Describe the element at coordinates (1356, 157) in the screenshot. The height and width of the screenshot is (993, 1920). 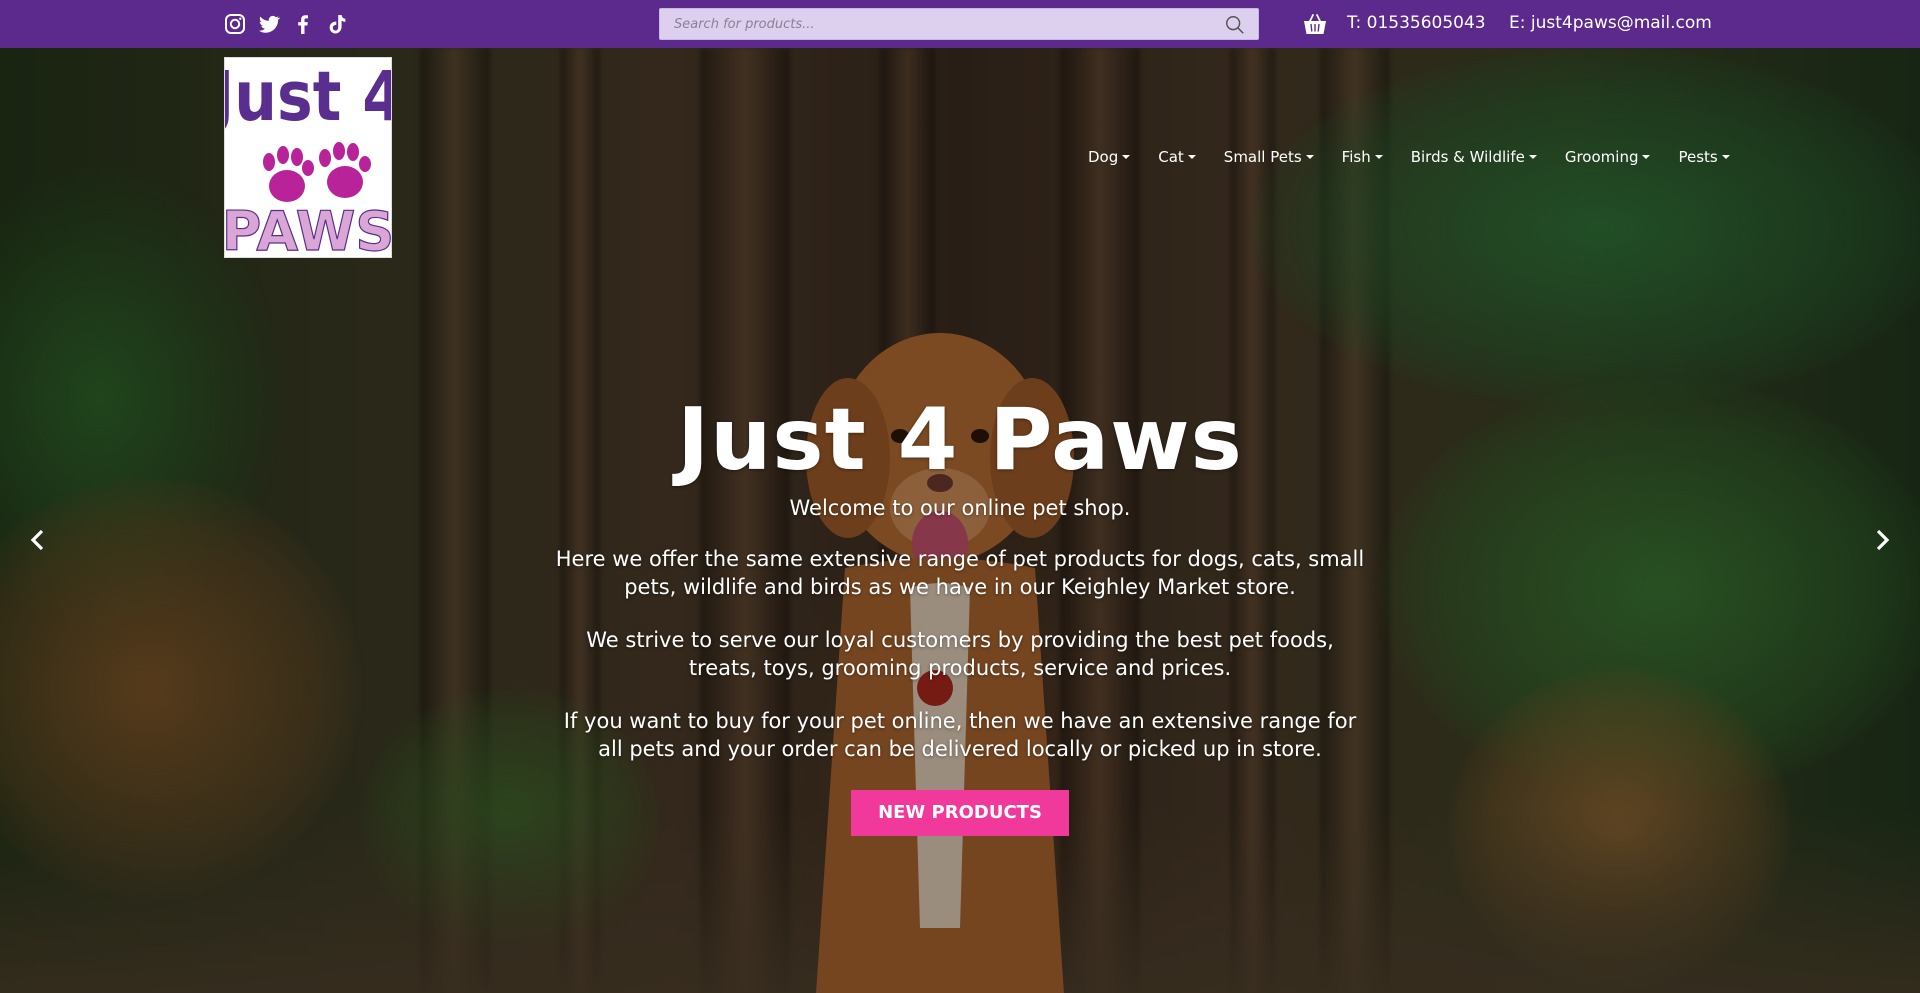
I see `nav-label: Fish` at that location.